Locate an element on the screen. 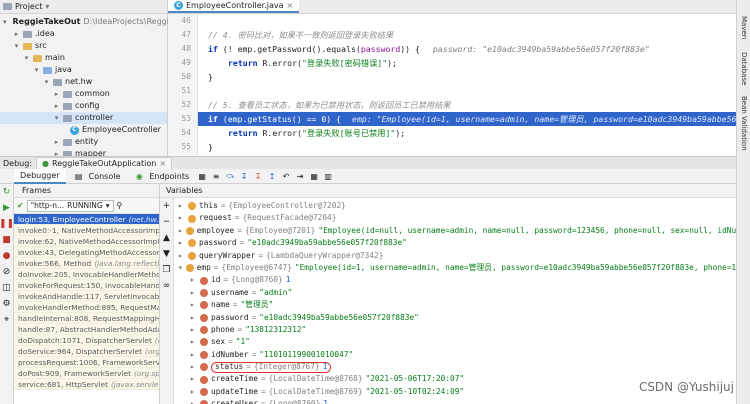 Image resolution: width=750 pixels, height=404 pixels. resume-icon: ▶ is located at coordinates (6, 208).